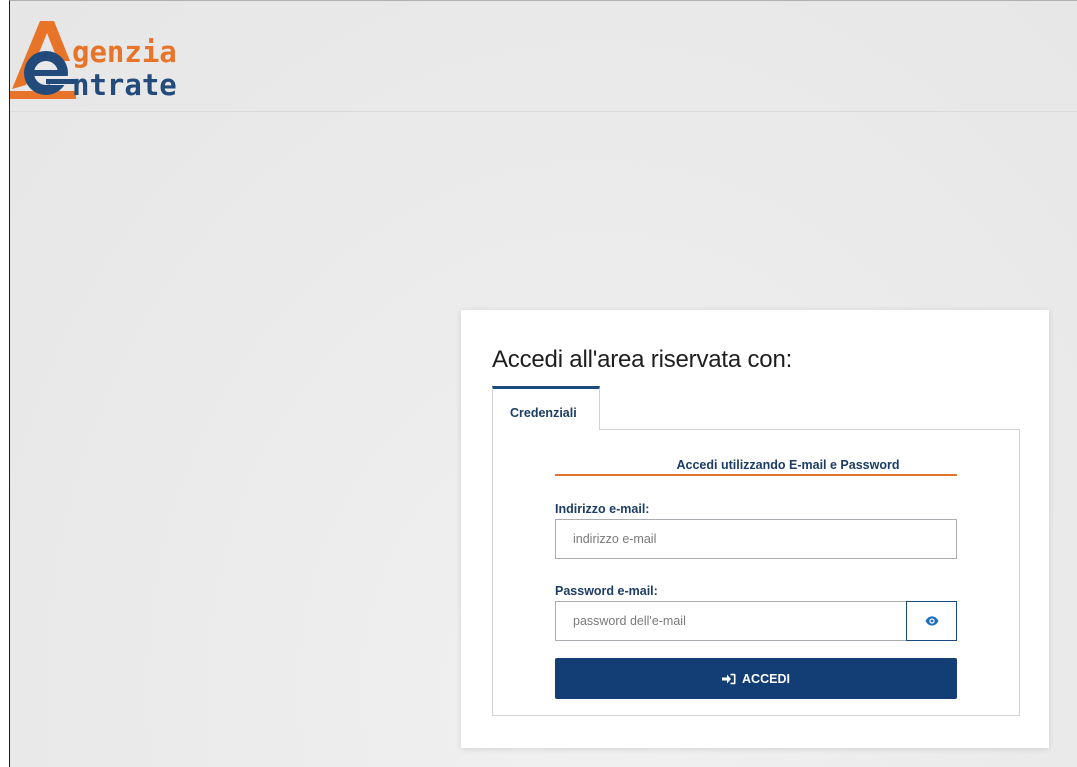  I want to click on form-heading: Accedi utilizzando E-mail e Password, so click(756, 461).